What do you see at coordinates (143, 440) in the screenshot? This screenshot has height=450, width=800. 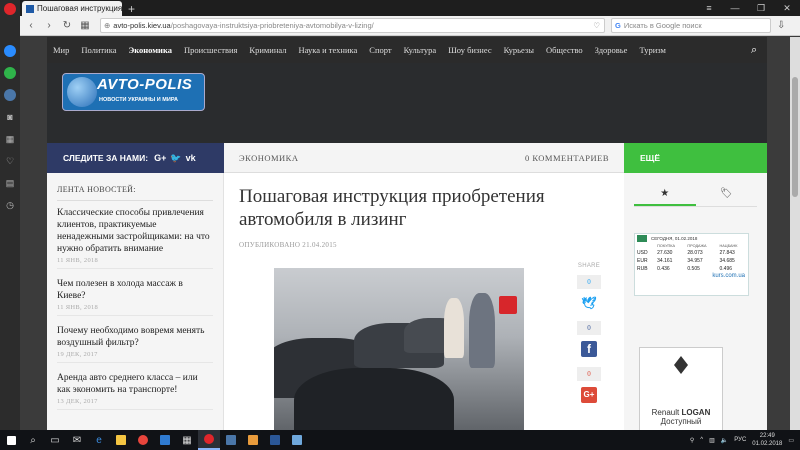 I see `chrome-icon` at bounding box center [143, 440].